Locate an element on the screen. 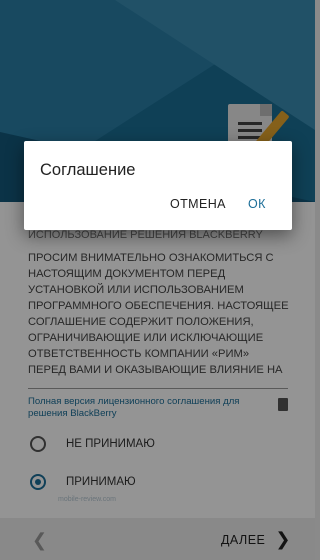 Image resolution: width=320 pixels, height=560 pixels. agreement-dialog: Соглашение ОТМЕНА ОК is located at coordinates (158, 185).